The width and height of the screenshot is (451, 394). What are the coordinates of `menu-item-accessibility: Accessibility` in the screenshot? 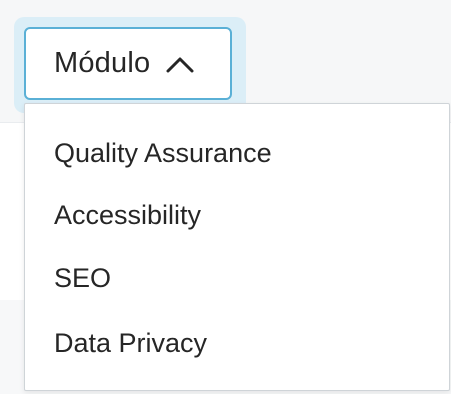 It's located at (237, 215).